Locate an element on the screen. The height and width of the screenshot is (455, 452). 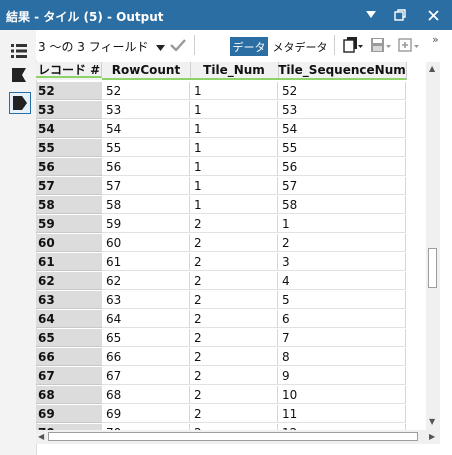
field-selector: 3 〜の 3 フィールド is located at coordinates (93, 46).